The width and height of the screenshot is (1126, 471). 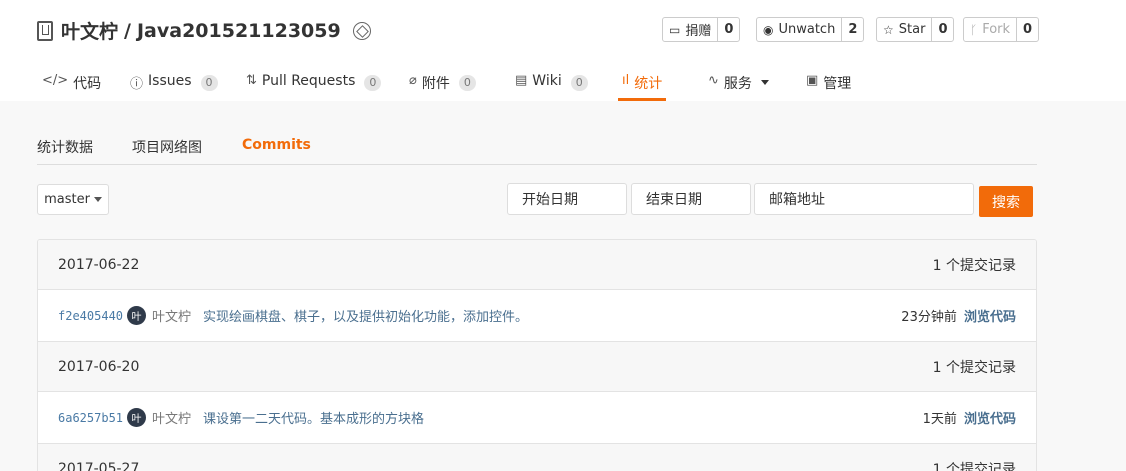 What do you see at coordinates (797, 200) in the screenshot?
I see `email-placeholder: 邮箱地址` at bounding box center [797, 200].